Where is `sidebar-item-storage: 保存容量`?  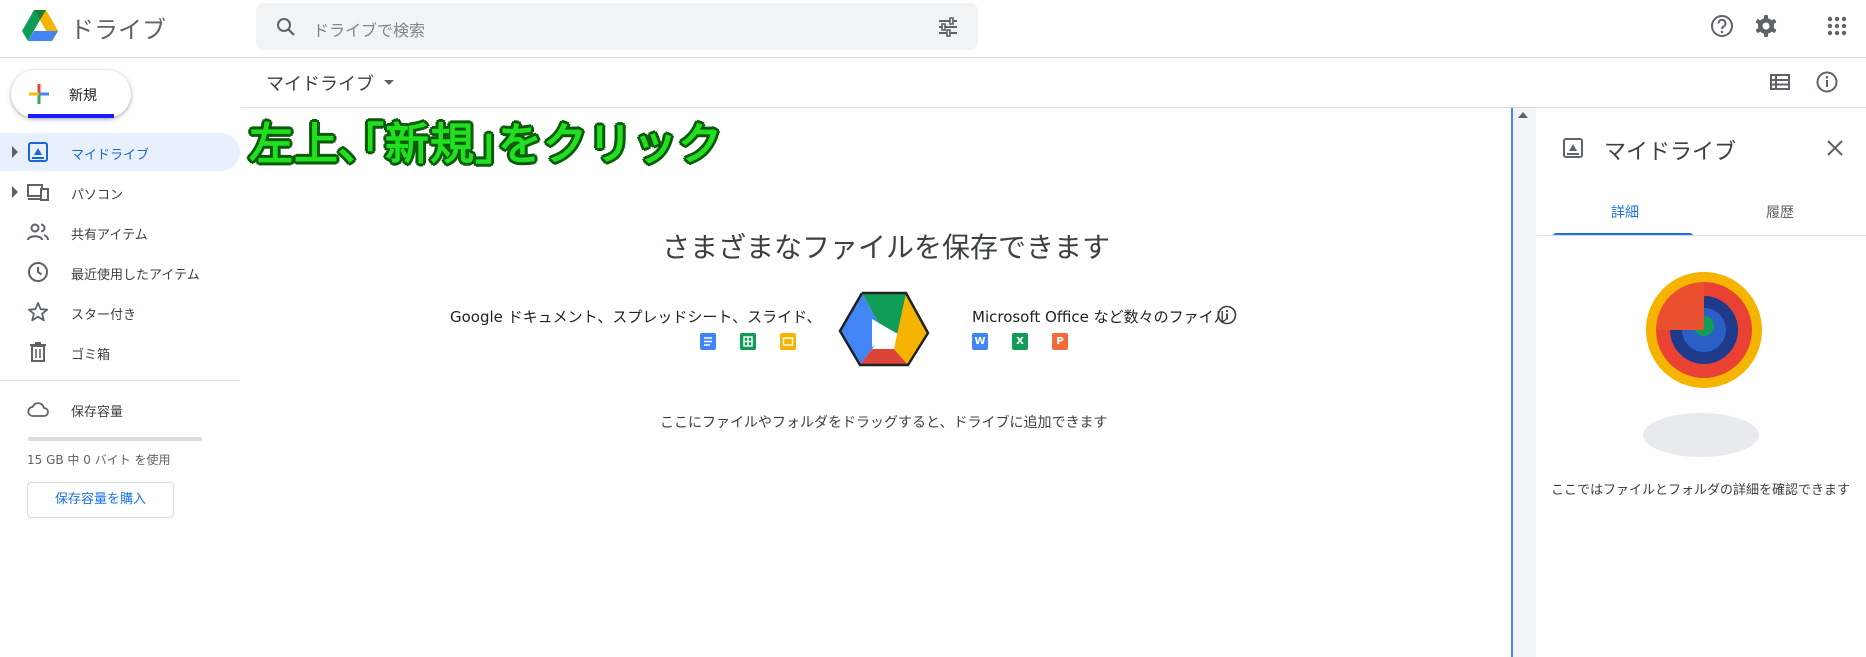 sidebar-item-storage: 保存容量 is located at coordinates (120, 409).